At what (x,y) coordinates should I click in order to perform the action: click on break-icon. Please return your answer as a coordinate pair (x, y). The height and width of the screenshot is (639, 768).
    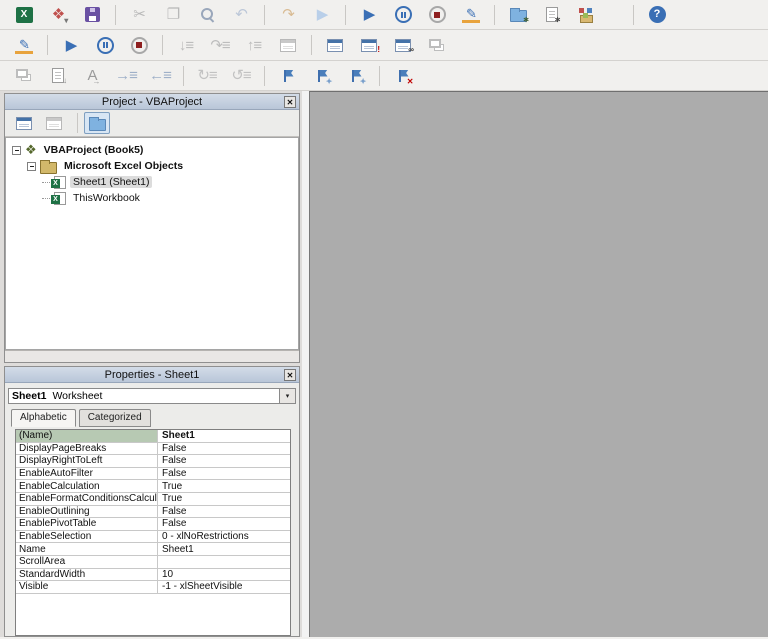
    Looking at the image, I should click on (403, 14).